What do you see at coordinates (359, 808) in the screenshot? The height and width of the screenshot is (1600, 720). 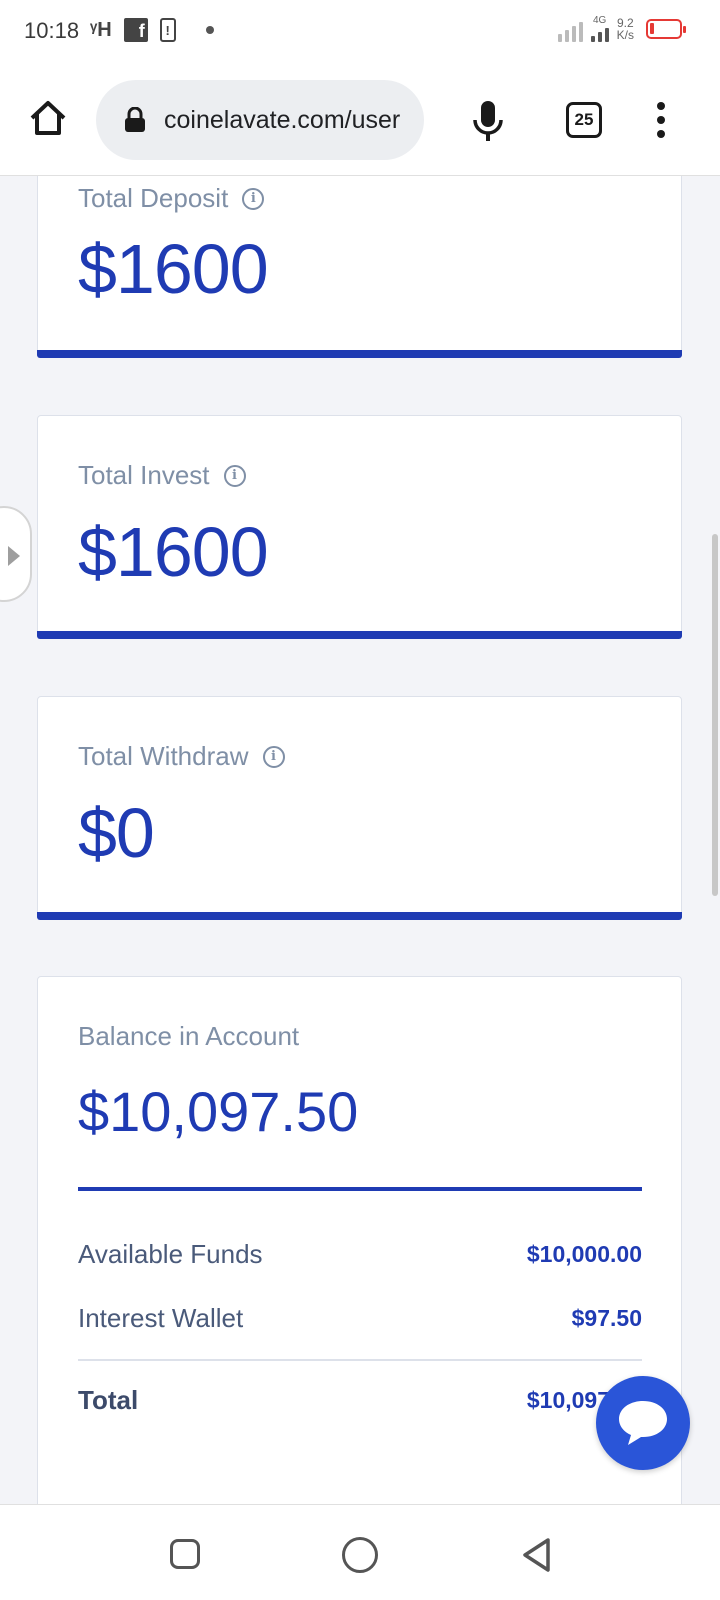 I see `total-withdraw-card: Total Withdraw i $0` at bounding box center [359, 808].